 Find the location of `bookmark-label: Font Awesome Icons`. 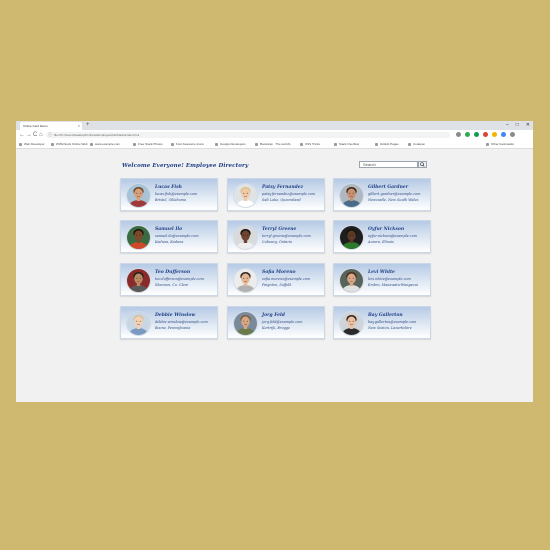

bookmark-label: Font Awesome Icons is located at coordinates (190, 144).